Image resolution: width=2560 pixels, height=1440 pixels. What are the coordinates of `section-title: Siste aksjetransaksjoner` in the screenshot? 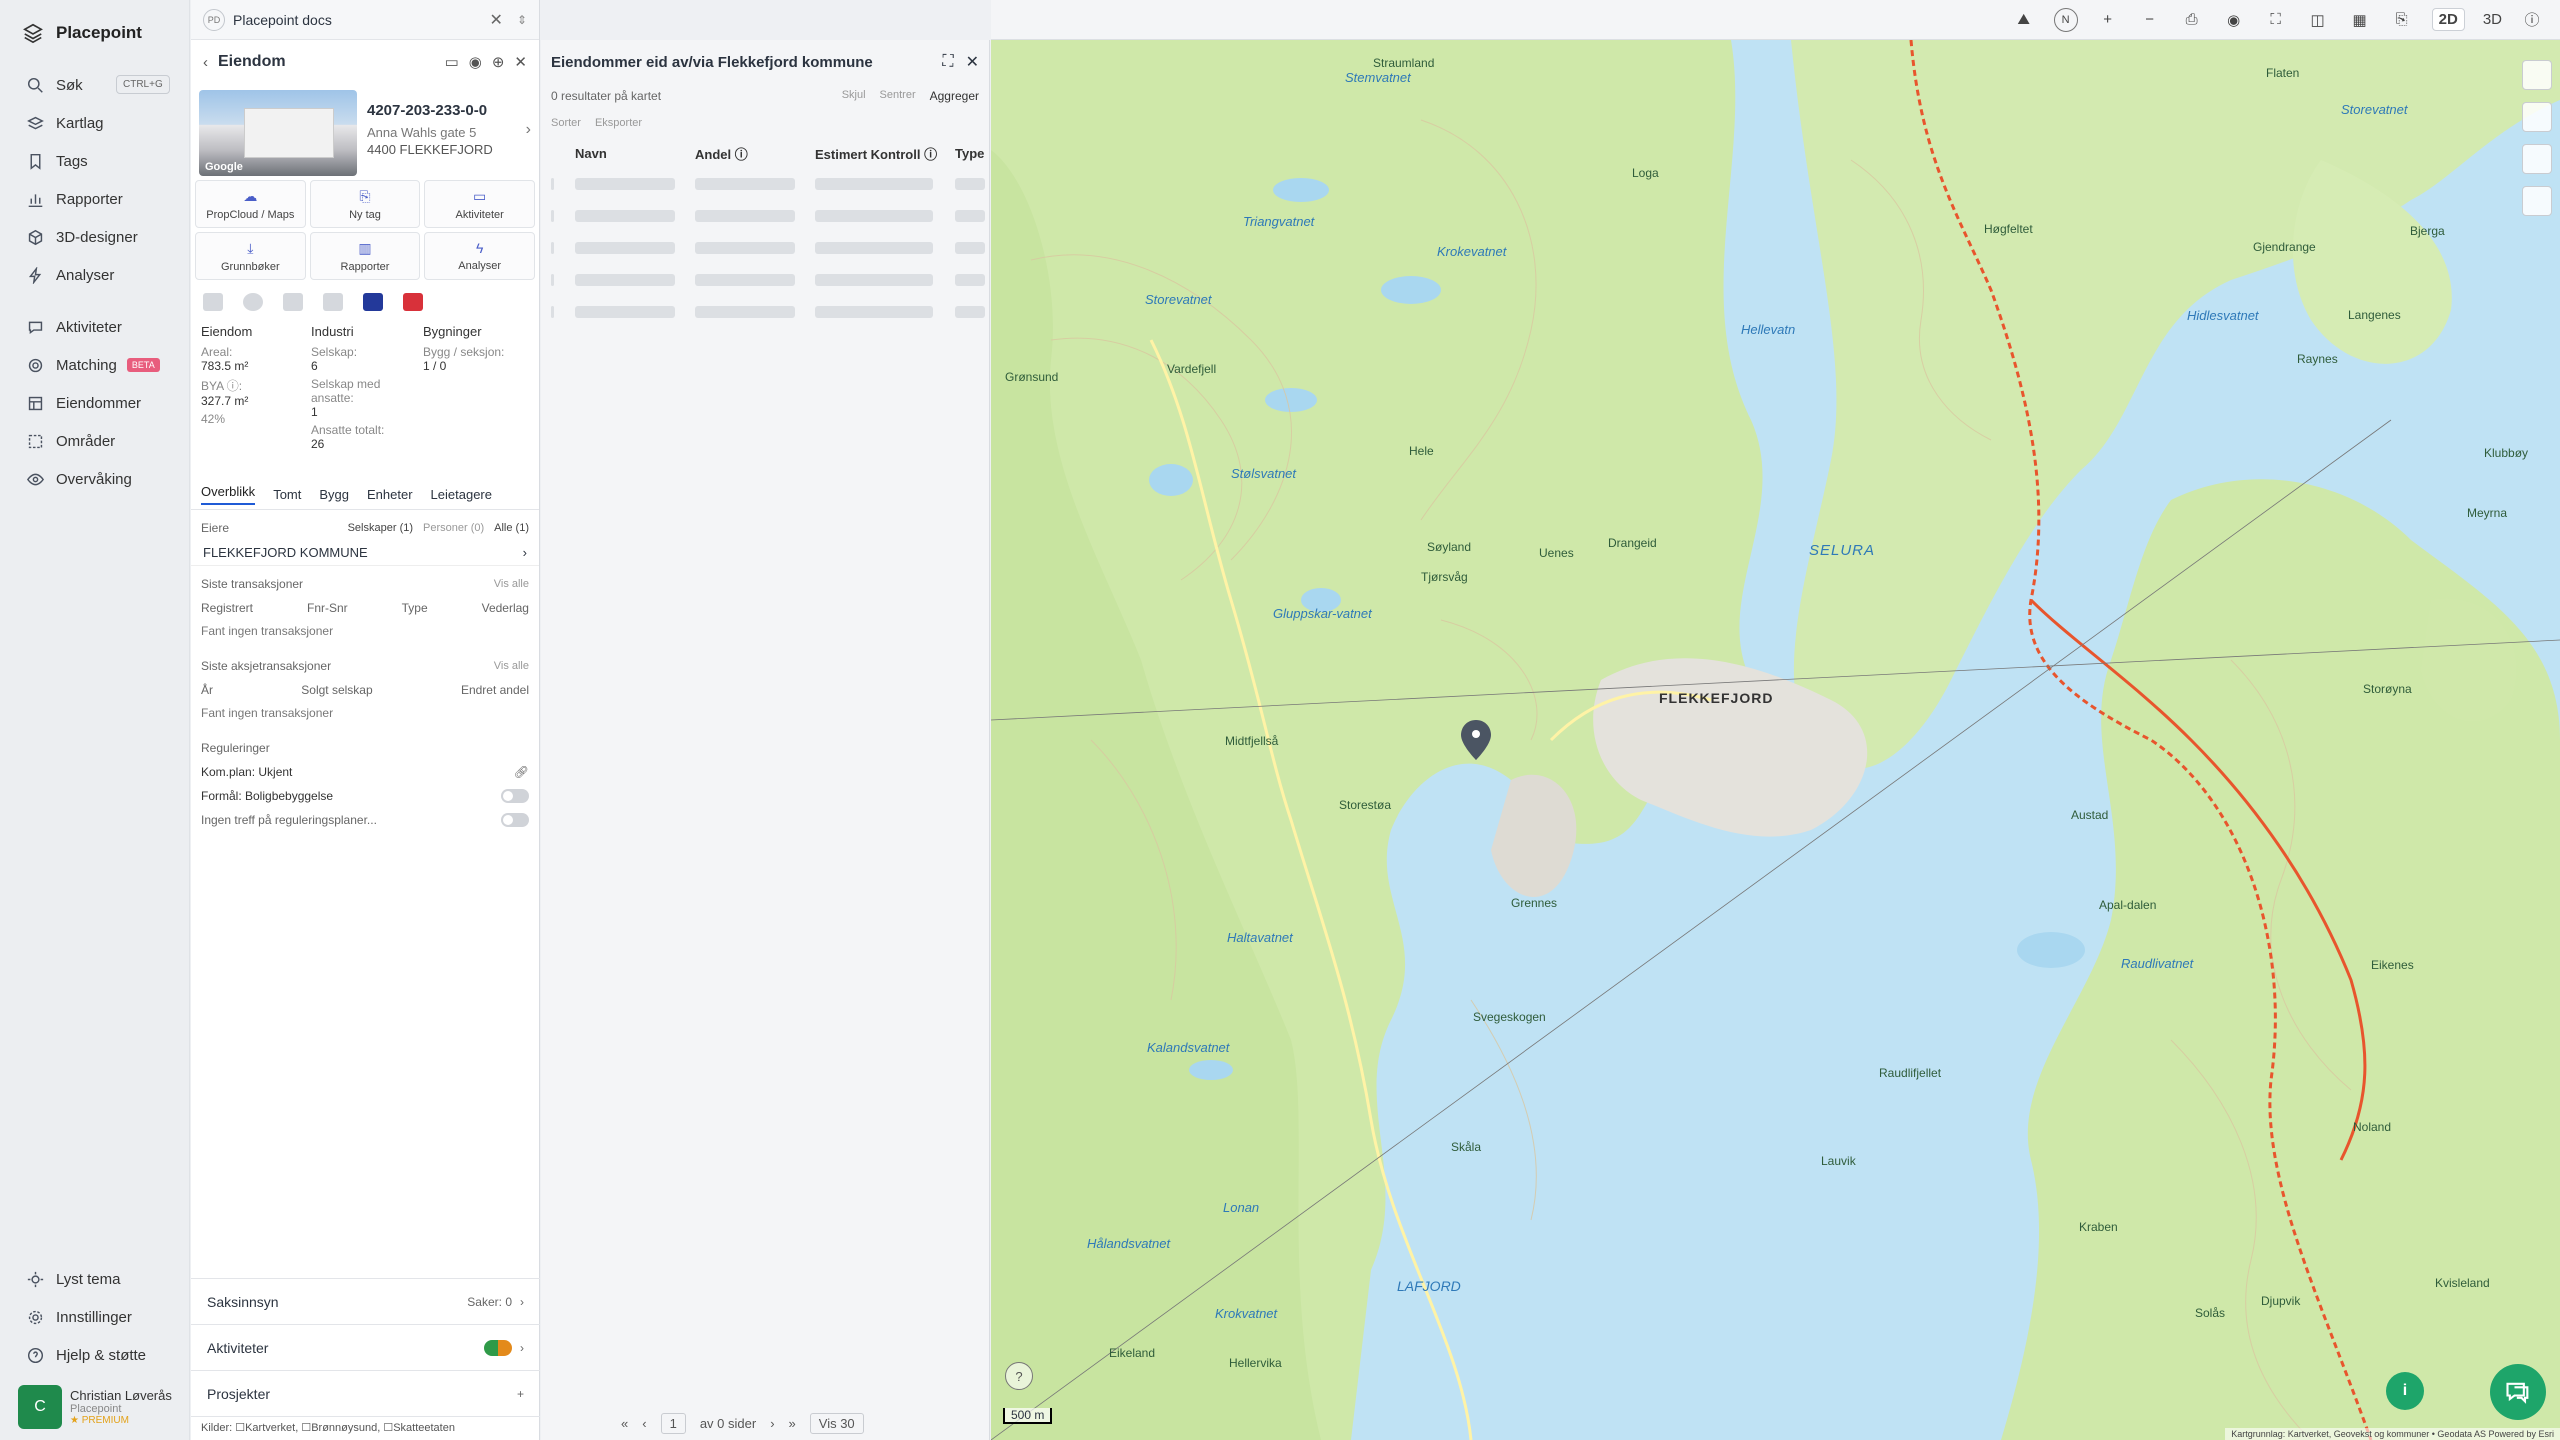 It's located at (266, 666).